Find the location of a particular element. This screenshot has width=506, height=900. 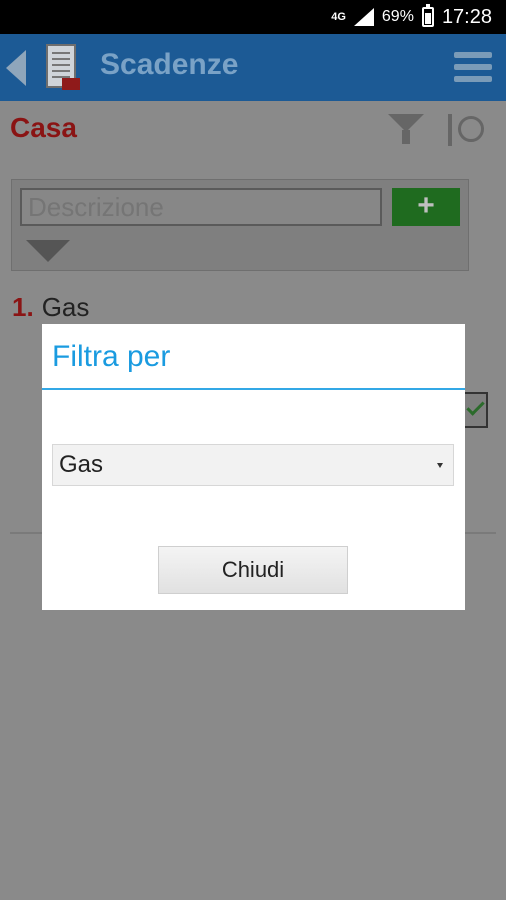

close-button: Chiudi is located at coordinates (253, 570).